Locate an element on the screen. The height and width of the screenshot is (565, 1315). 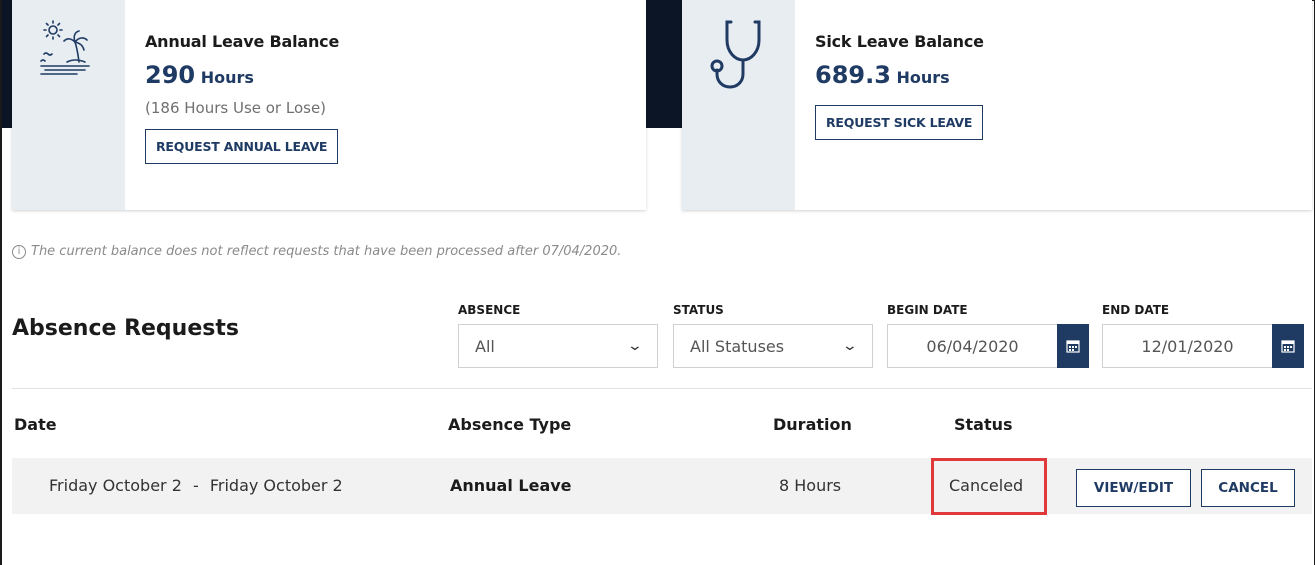
annual-balance-value: 290 is located at coordinates (170, 75).